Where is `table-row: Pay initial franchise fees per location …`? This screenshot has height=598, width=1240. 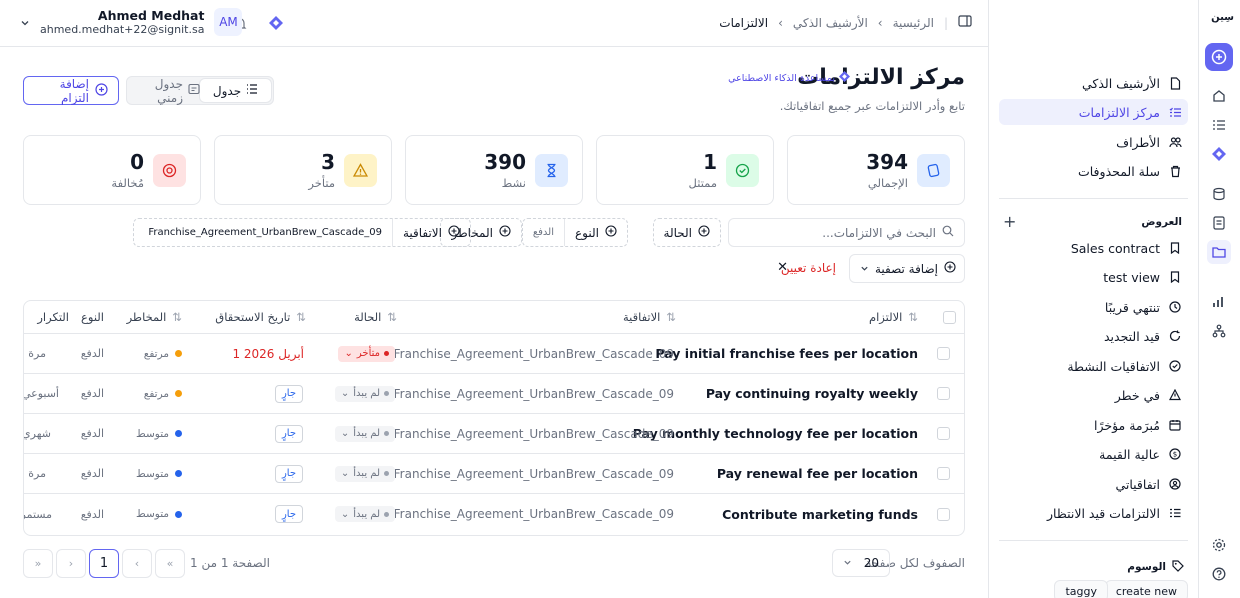 table-row: Pay initial franchise fees per location … is located at coordinates (494, 354).